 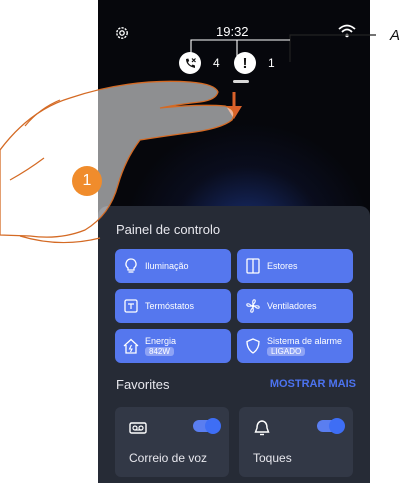 I want to click on thermostats-label: Termóstatos, so click(x=170, y=306).